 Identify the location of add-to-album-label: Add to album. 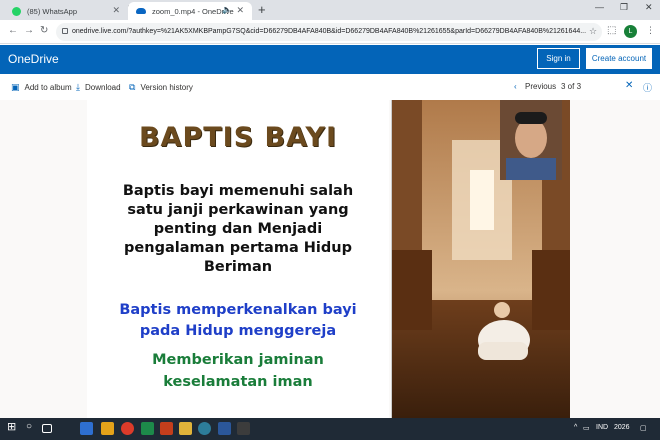
(48, 87).